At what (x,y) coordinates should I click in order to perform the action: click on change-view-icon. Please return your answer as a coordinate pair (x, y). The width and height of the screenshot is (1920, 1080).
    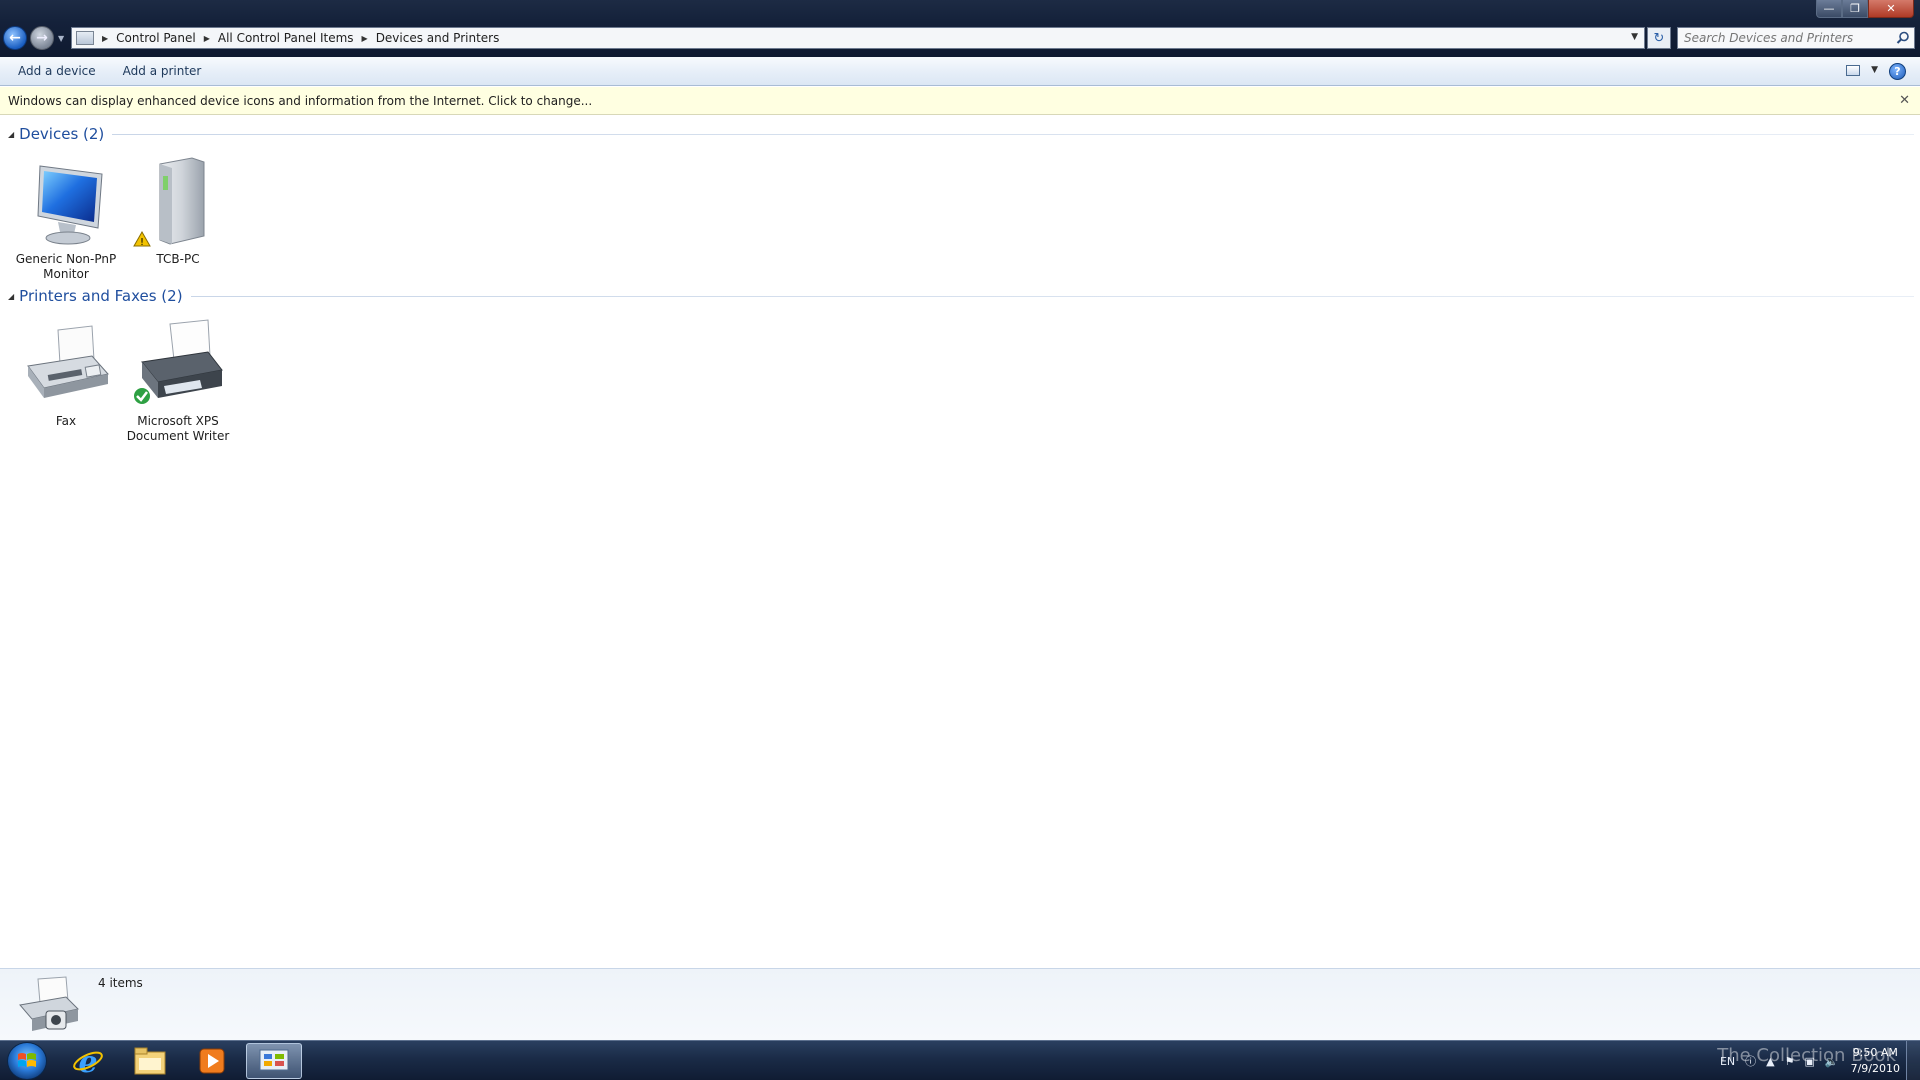
    Looking at the image, I should click on (1853, 70).